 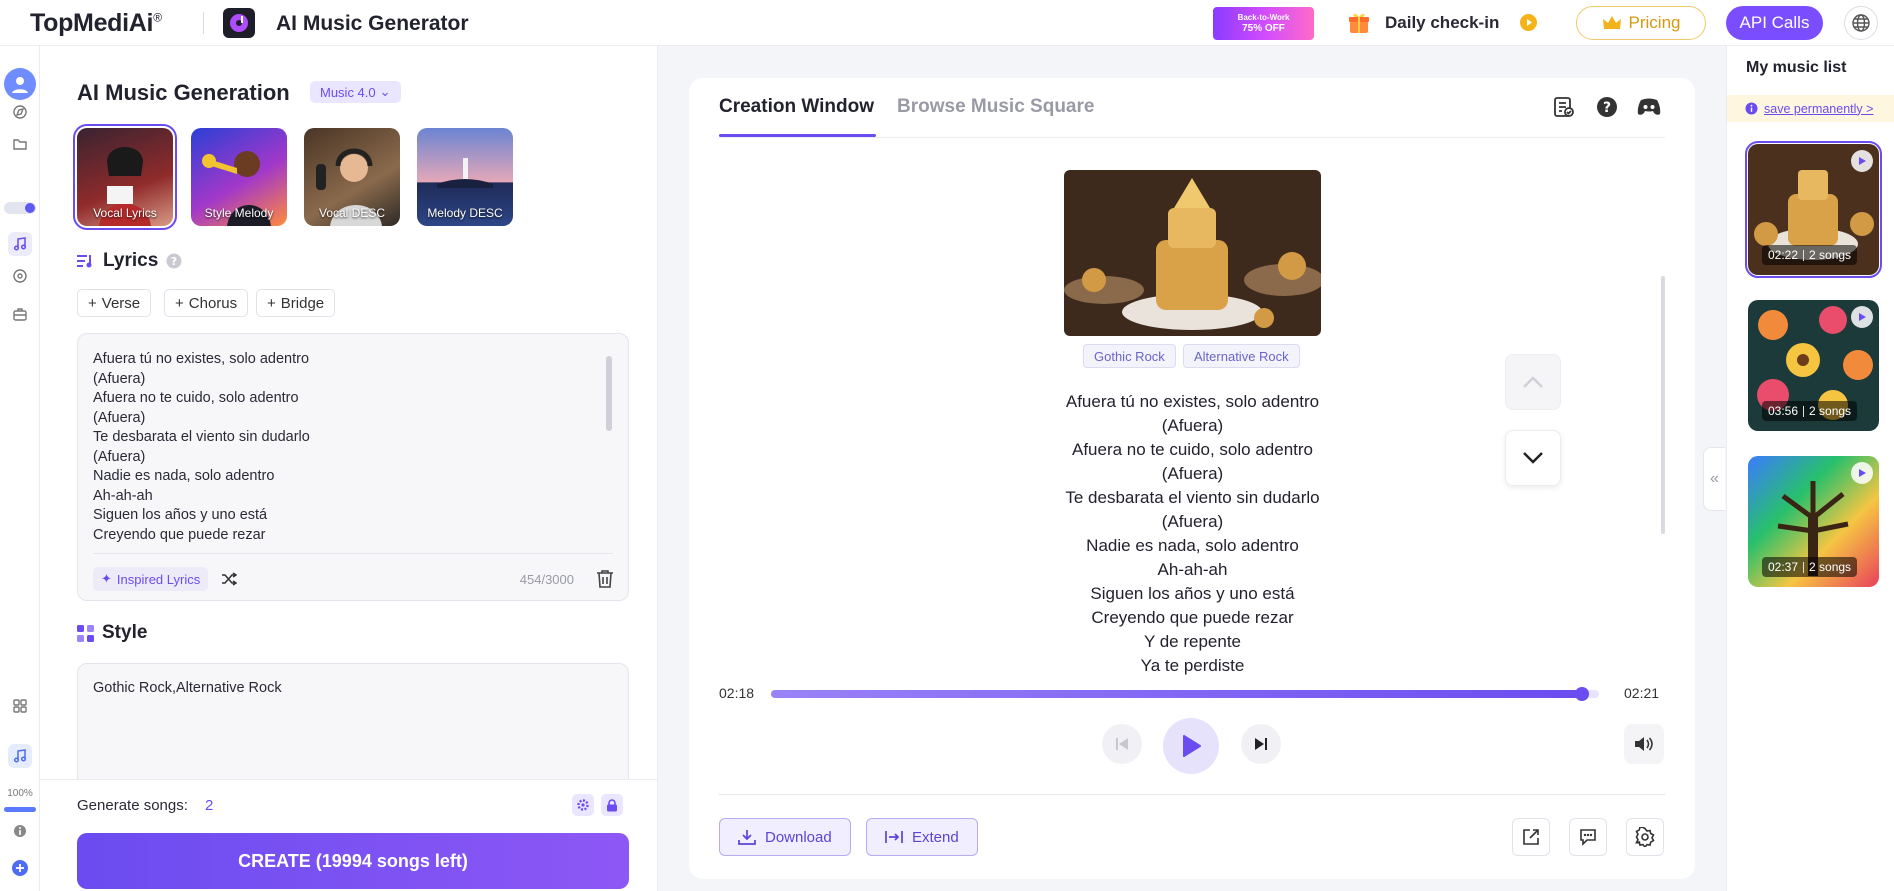 What do you see at coordinates (1185, 694) in the screenshot?
I see `playback-progress-bar` at bounding box center [1185, 694].